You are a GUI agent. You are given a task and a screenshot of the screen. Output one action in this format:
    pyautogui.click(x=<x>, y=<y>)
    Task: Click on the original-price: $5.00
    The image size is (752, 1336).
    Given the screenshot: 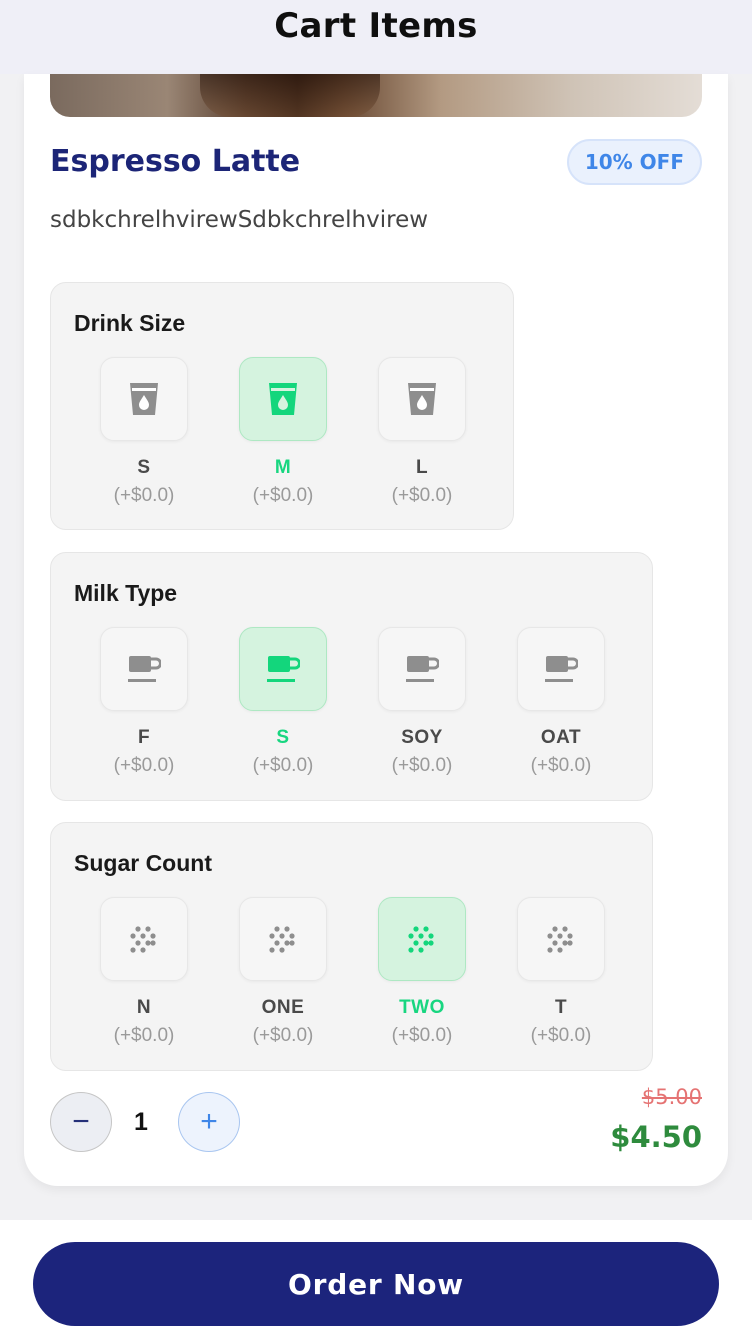 What is the action you would take?
    pyautogui.click(x=671, y=1097)
    